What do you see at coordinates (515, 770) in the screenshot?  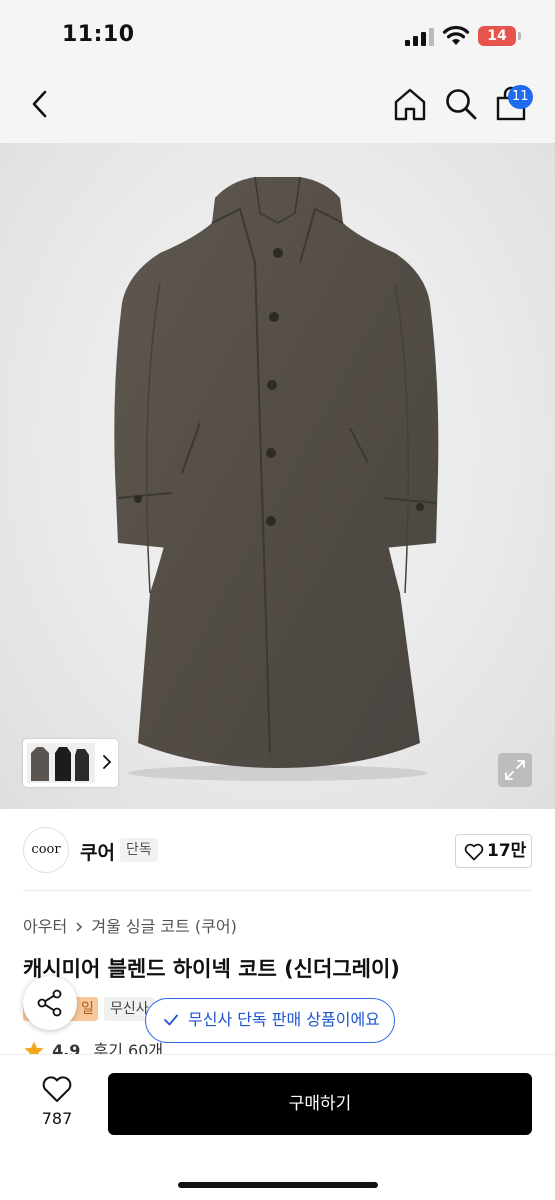 I see `expand-icon` at bounding box center [515, 770].